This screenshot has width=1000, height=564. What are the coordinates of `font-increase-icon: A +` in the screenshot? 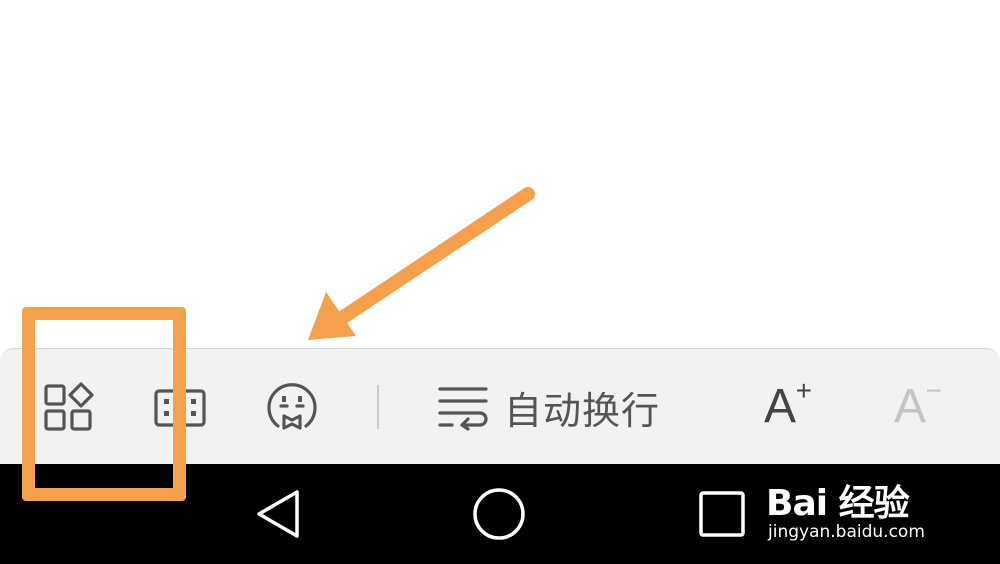 It's located at (787, 405).